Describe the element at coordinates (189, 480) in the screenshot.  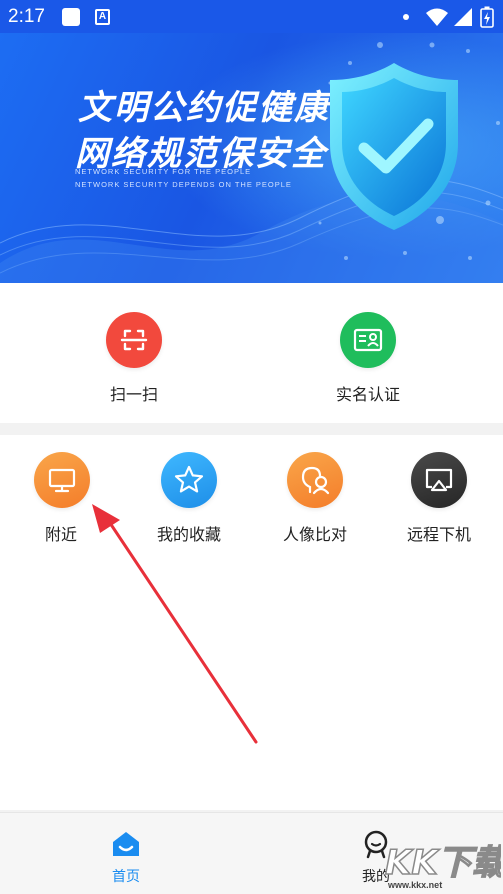
I see `star-icon` at that location.